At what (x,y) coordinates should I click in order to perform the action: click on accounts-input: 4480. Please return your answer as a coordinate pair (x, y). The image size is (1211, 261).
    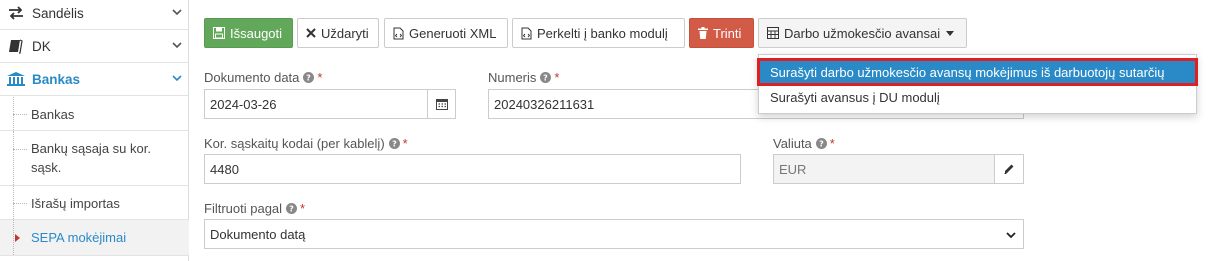
    Looking at the image, I should click on (472, 169).